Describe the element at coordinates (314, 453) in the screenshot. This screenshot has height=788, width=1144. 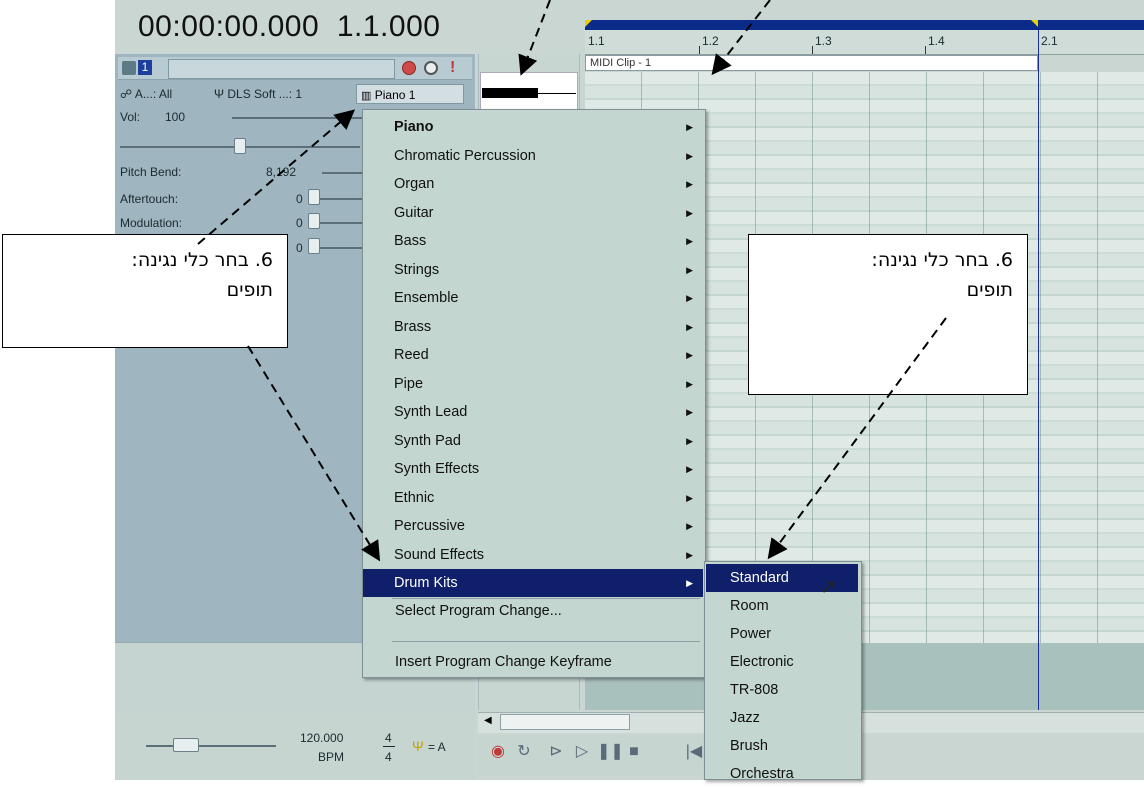
I see `arrow-to-drum-kits` at that location.